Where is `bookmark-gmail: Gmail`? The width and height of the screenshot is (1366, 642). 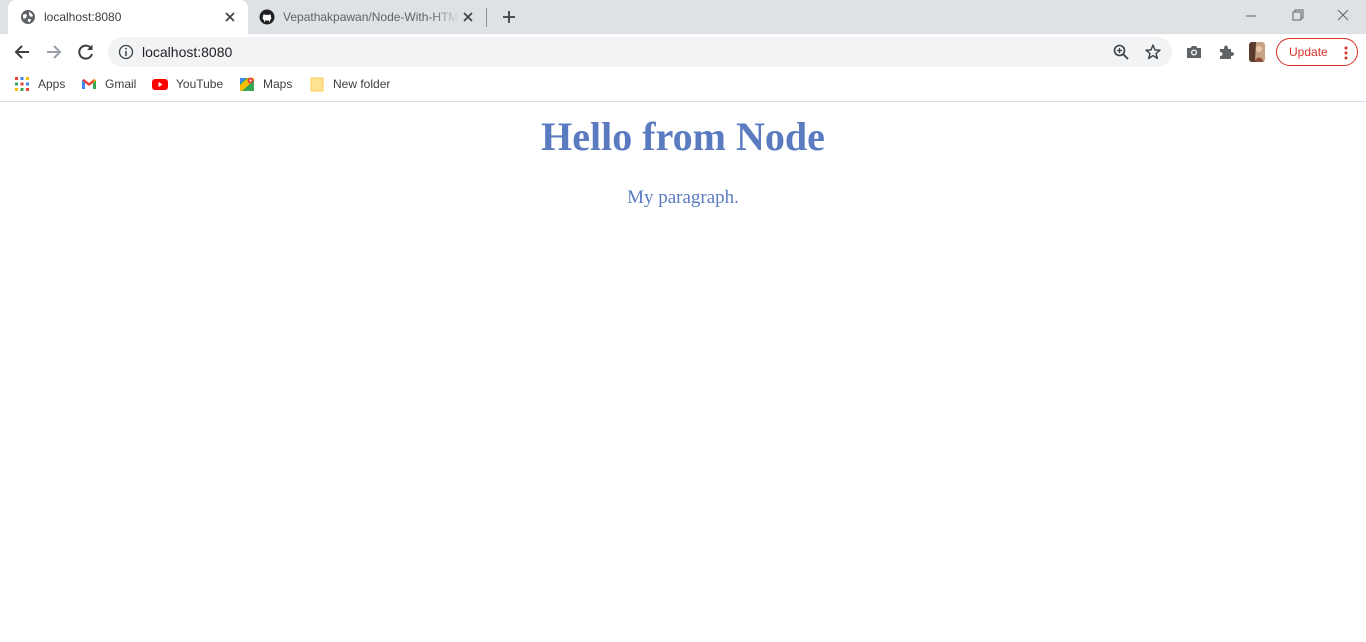 bookmark-gmail: Gmail is located at coordinates (108, 84).